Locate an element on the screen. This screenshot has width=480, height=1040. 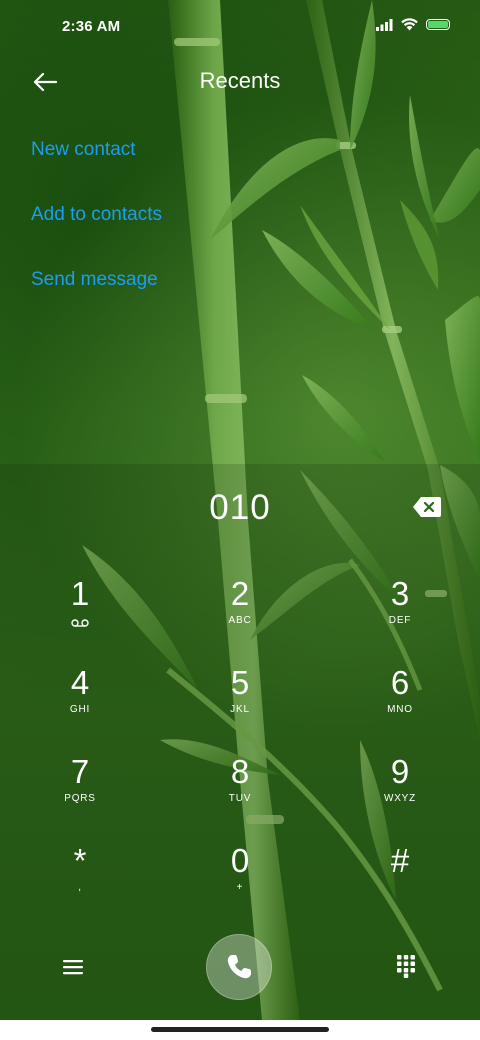
key-8: 8 TUV is located at coordinates (240, 794).